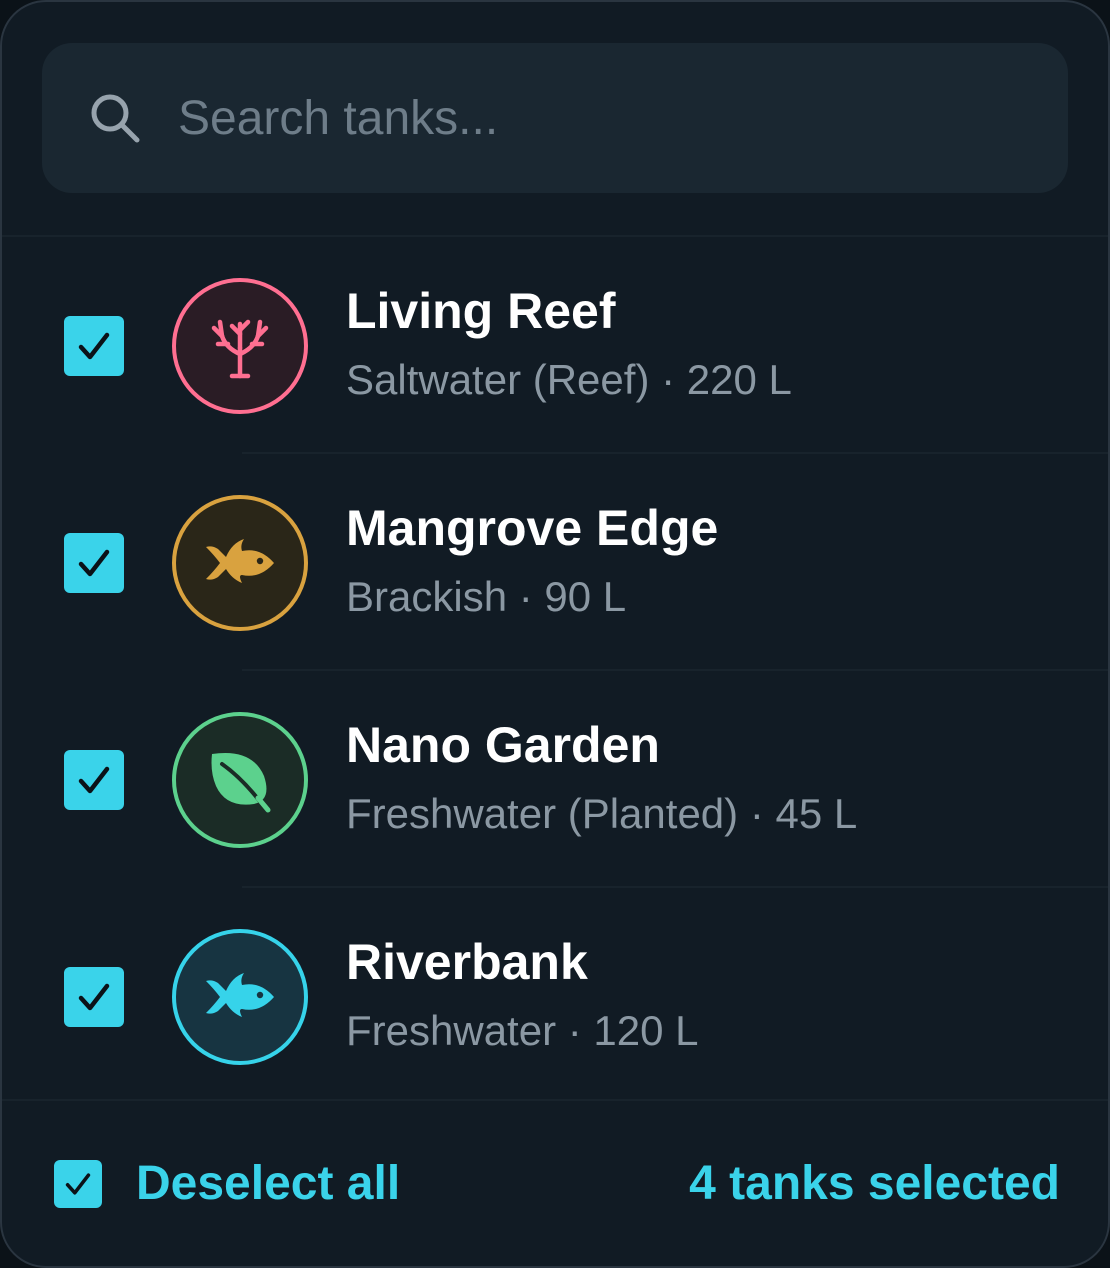 Image resolution: width=1110 pixels, height=1268 pixels. I want to click on tank-subtitle: Saltwater (Reef) · 220 L, so click(569, 379).